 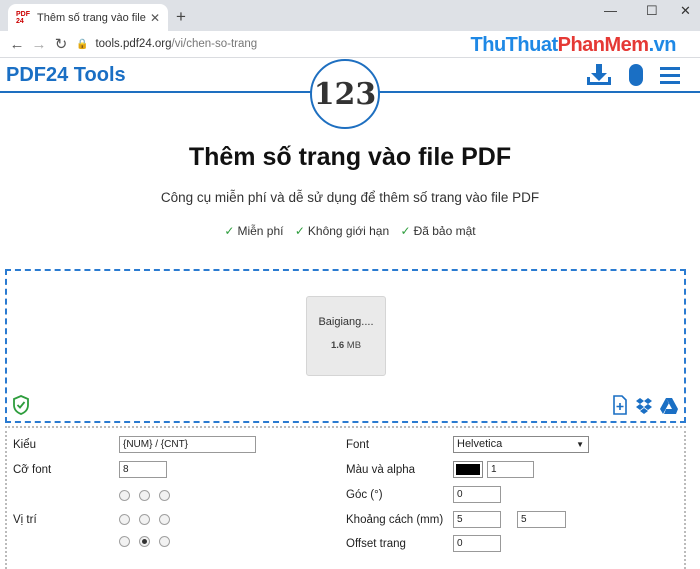 I want to click on angle-label: Góc (°), so click(x=364, y=495).